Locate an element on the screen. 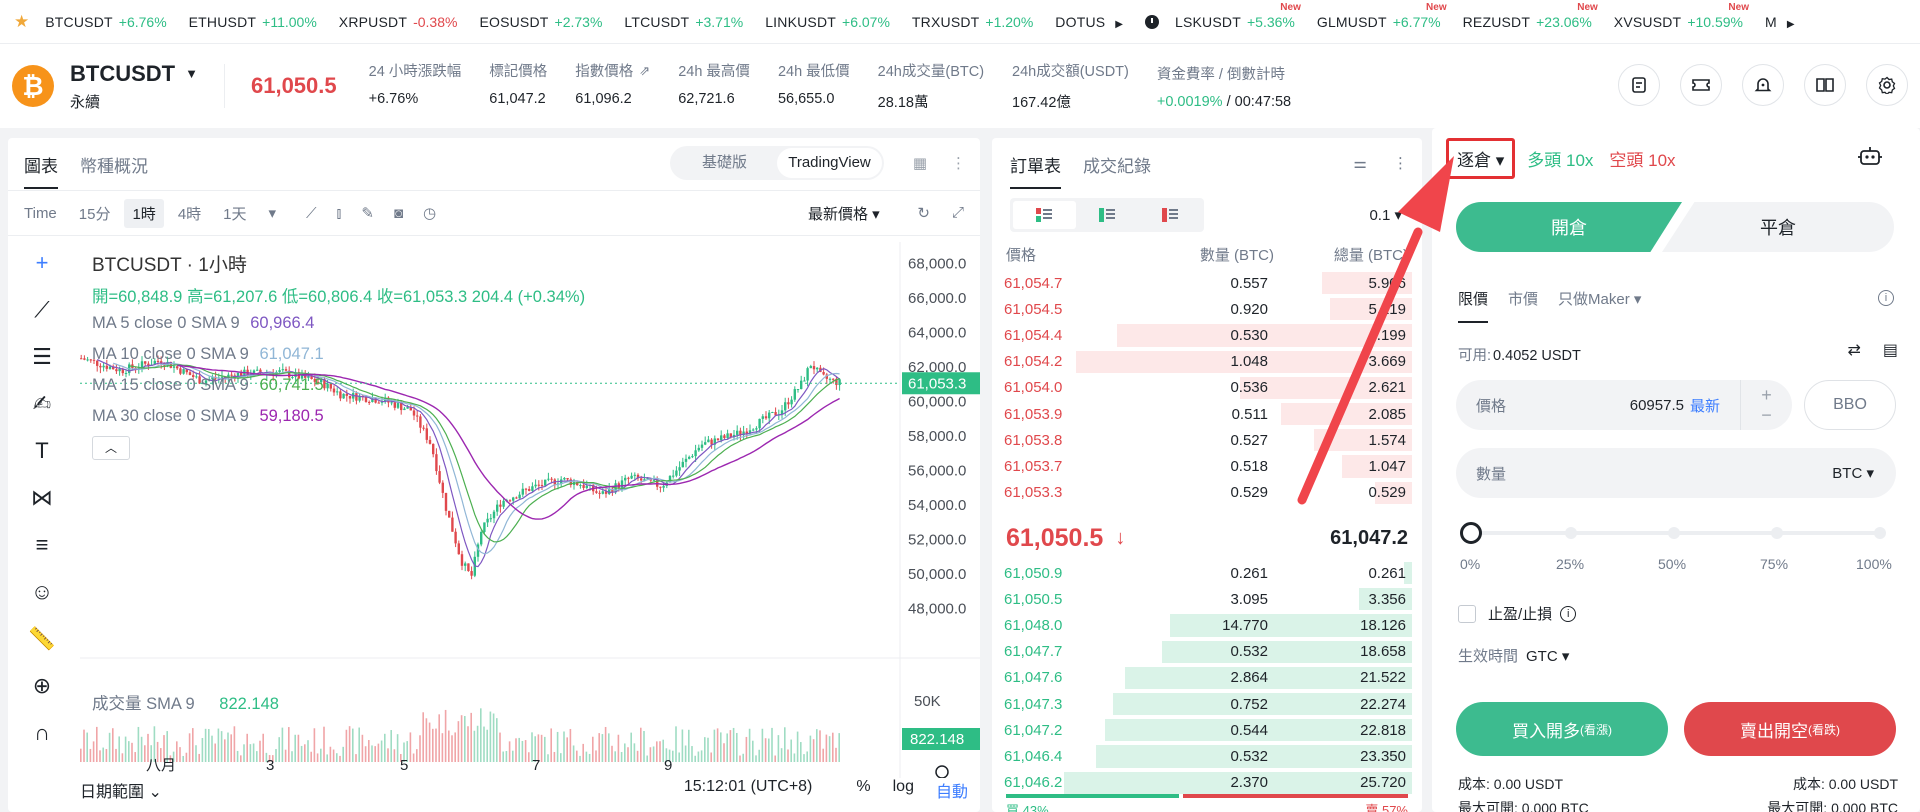 The height and width of the screenshot is (812, 1920). tpsl-checkbox is located at coordinates (1467, 613).